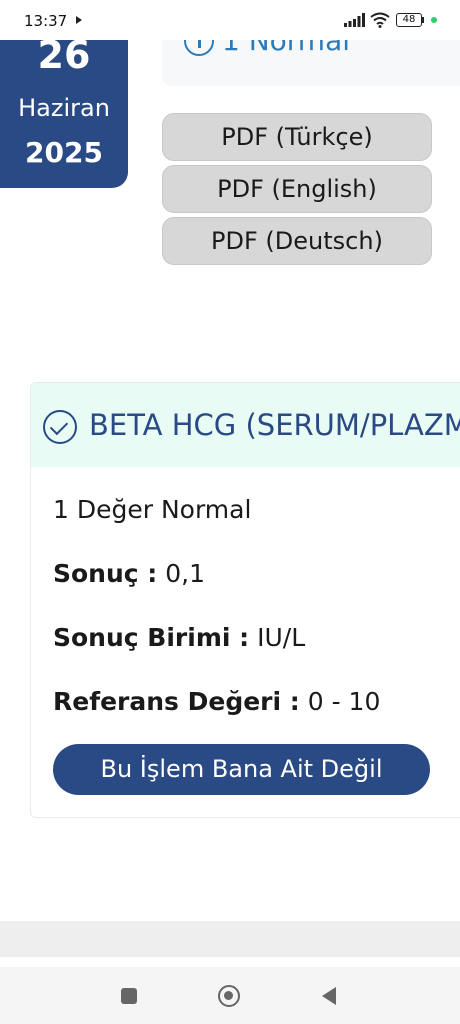  What do you see at coordinates (423, 20) in the screenshot?
I see `battery-tip` at bounding box center [423, 20].